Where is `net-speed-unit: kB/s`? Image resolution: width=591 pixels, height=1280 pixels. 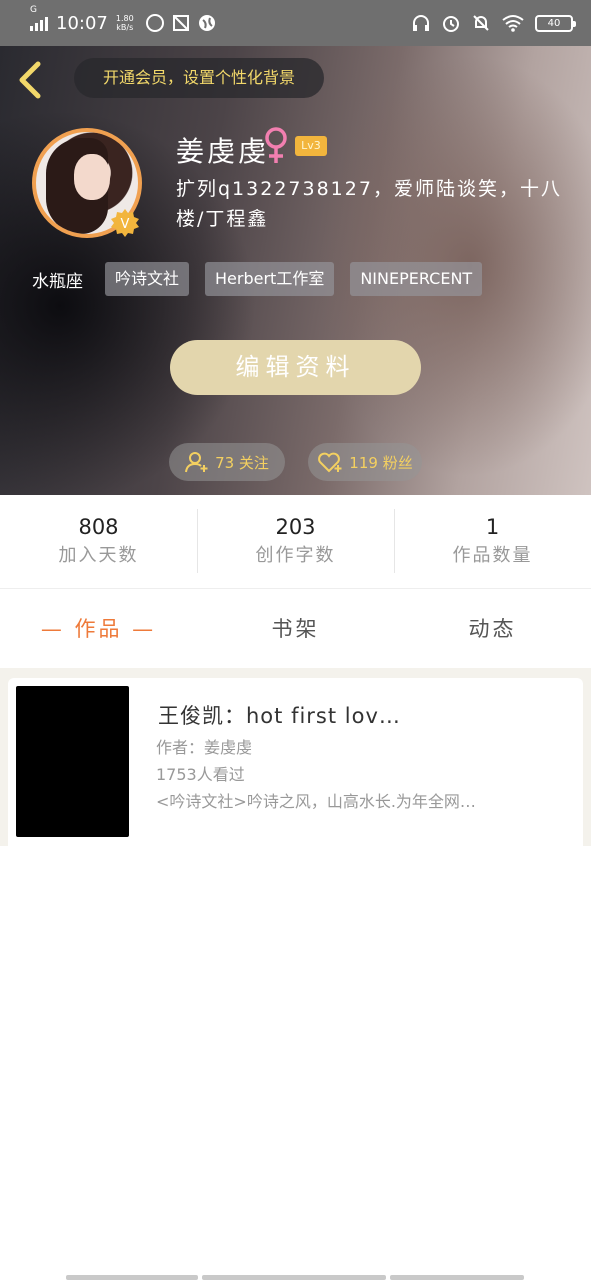 net-speed-unit: kB/s is located at coordinates (125, 27).